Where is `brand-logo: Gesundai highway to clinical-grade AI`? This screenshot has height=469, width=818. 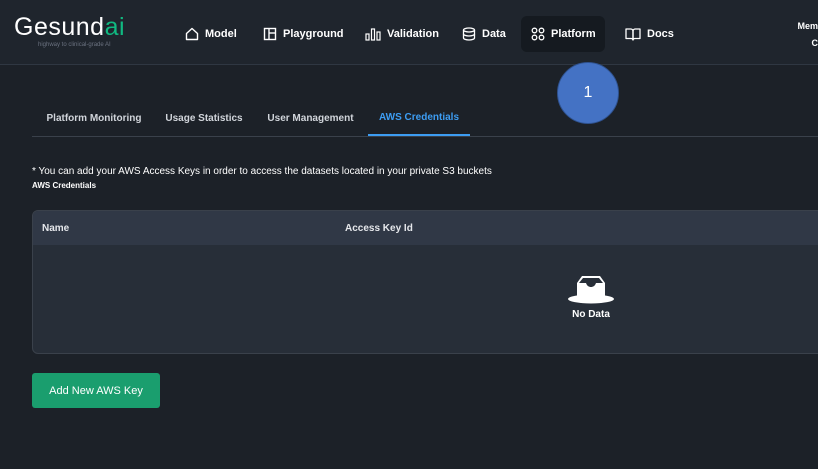
brand-logo: Gesundai highway to clinical-grade AI is located at coordinates (70, 30).